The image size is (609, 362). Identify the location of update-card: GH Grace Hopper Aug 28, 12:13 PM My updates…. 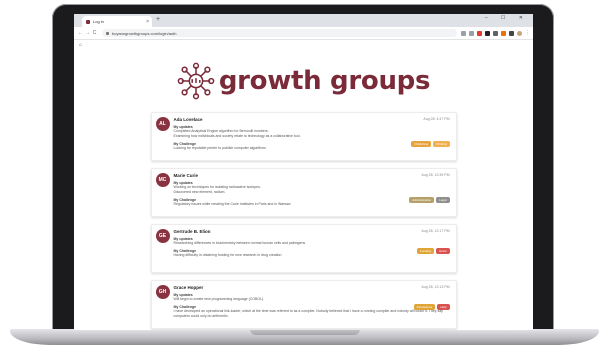
(303, 304).